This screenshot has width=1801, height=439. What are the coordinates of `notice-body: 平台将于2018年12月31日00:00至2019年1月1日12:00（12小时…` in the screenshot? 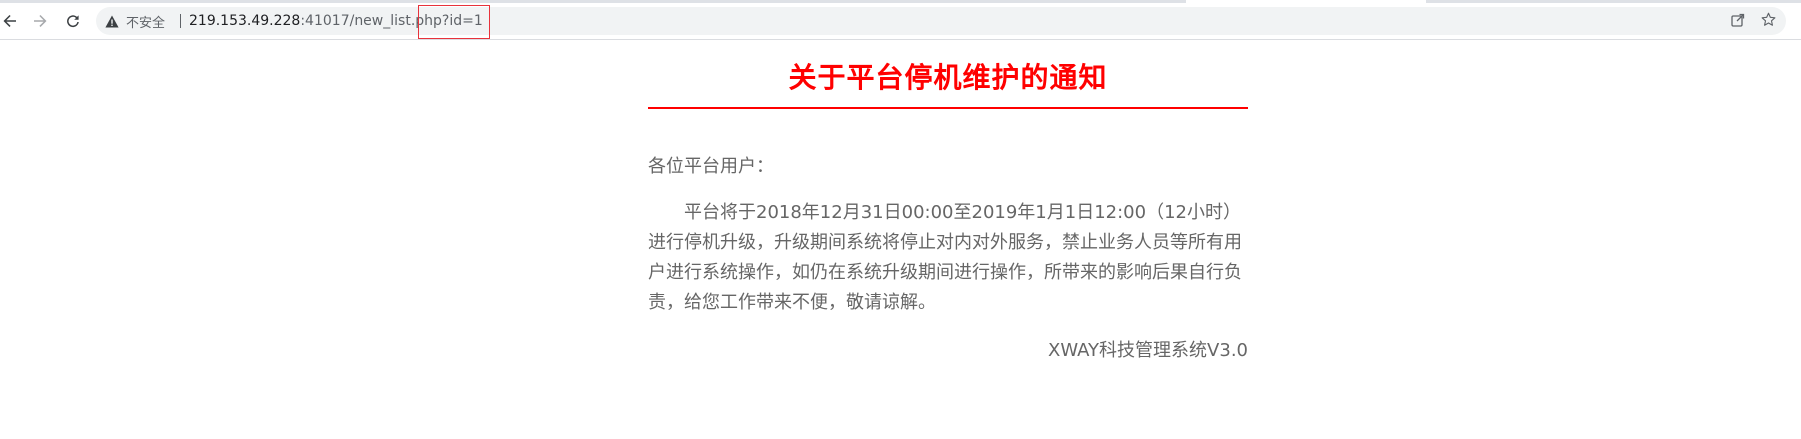 It's located at (945, 257).